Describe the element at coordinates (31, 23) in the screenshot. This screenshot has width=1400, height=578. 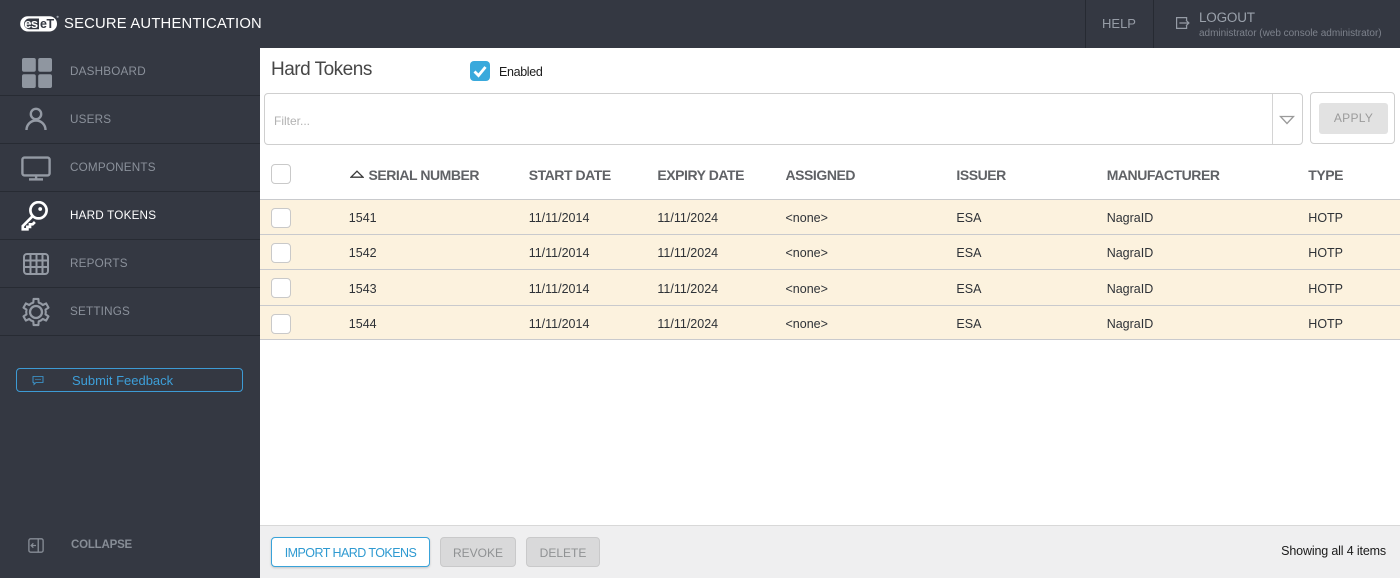
I see `svg-text: es` at that location.